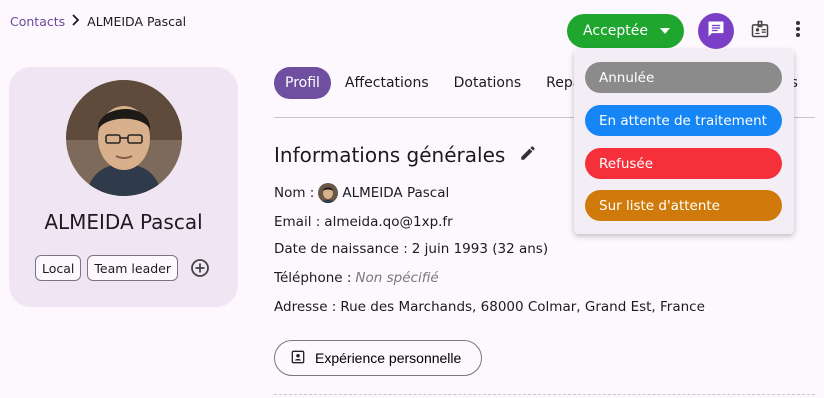  I want to click on status-option-refusee: Refusée, so click(683, 163).